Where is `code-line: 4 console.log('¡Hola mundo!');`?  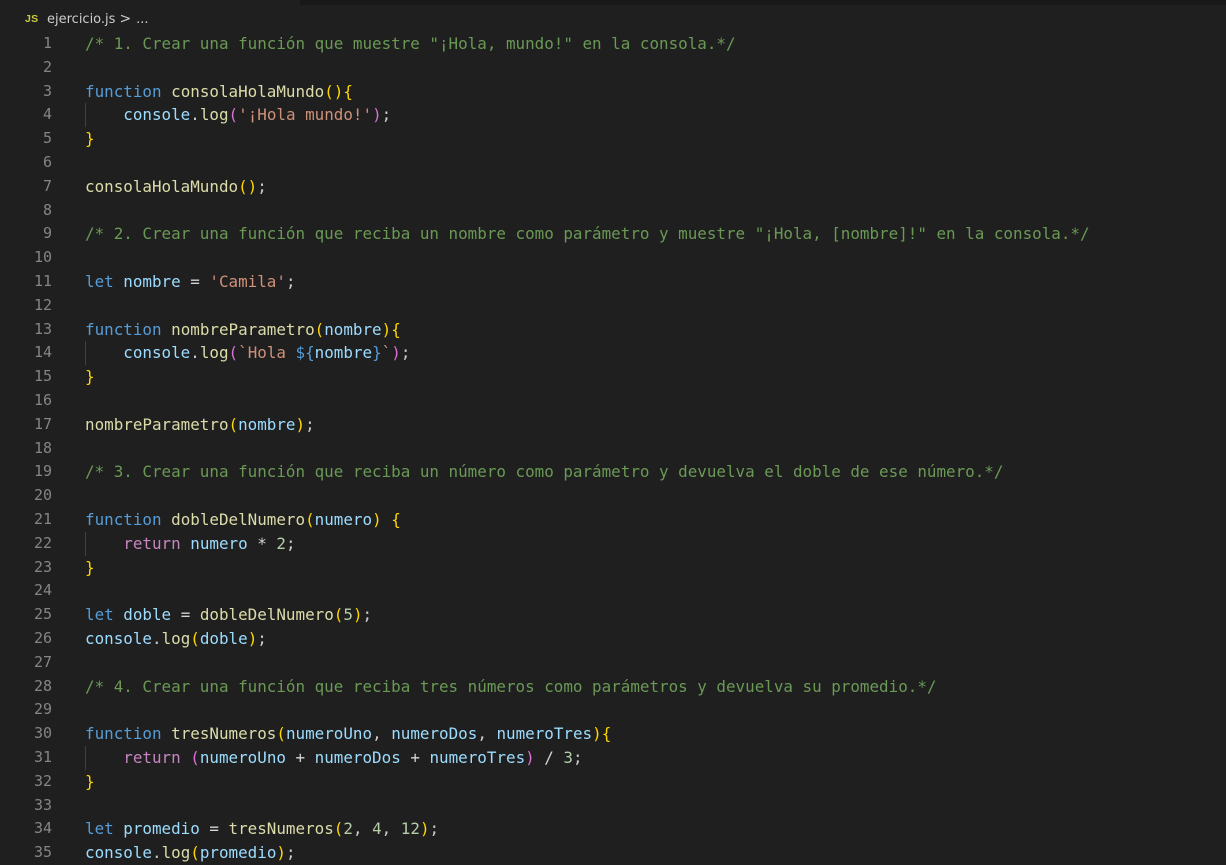 code-line: 4 console.log('¡Hola mundo!'); is located at coordinates (613, 115).